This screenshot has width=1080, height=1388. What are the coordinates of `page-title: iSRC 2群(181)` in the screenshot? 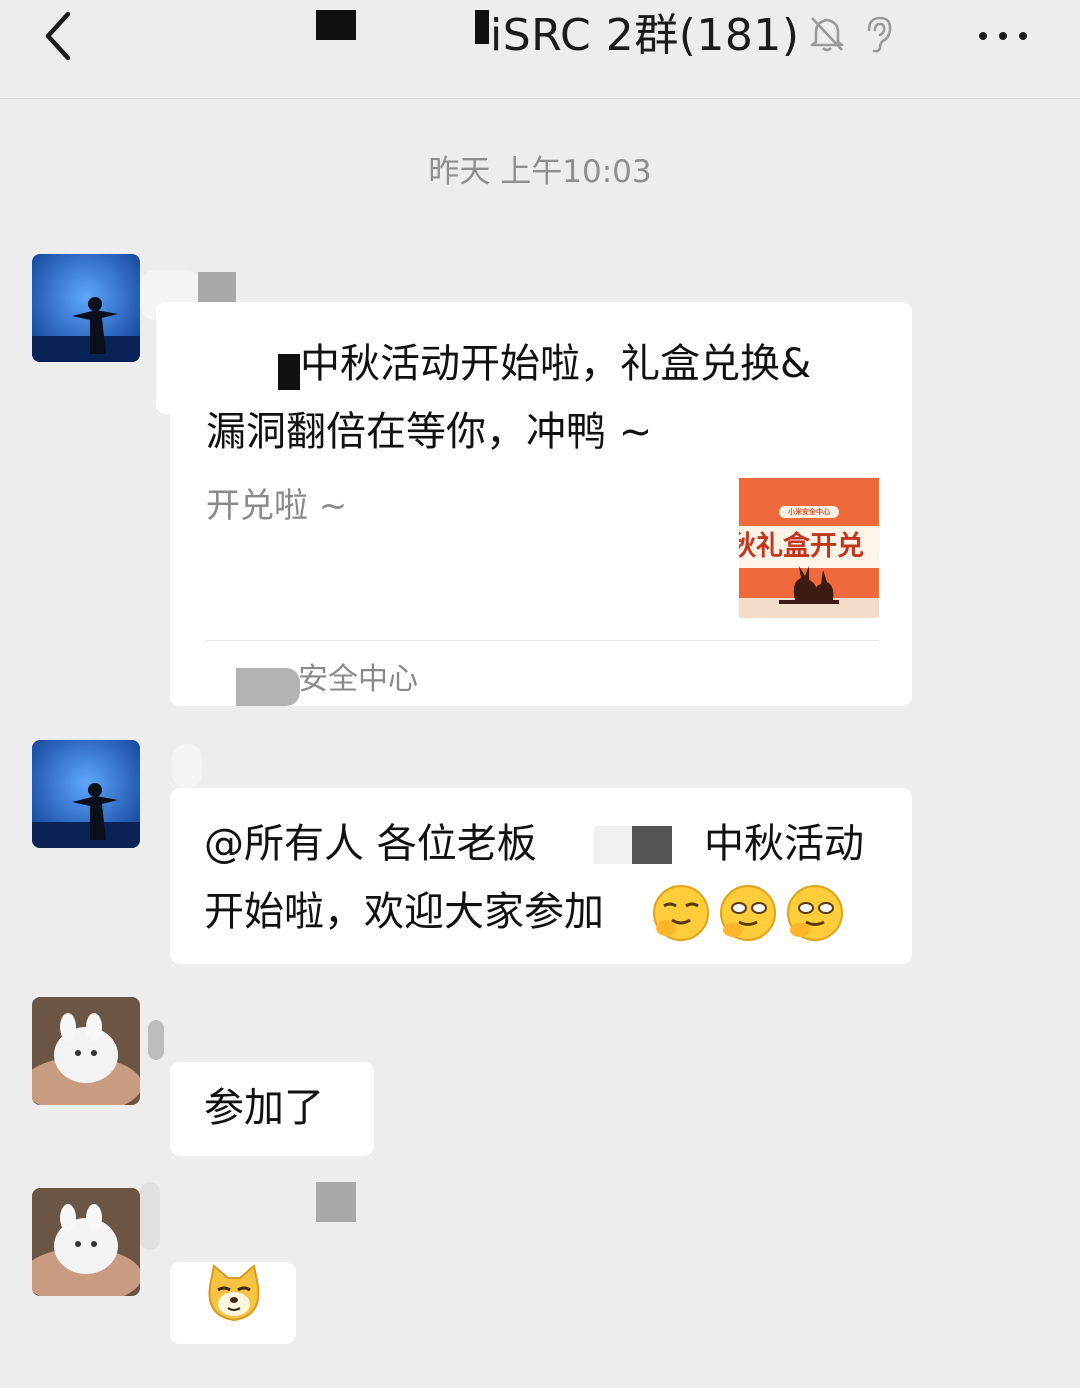 It's located at (645, 35).